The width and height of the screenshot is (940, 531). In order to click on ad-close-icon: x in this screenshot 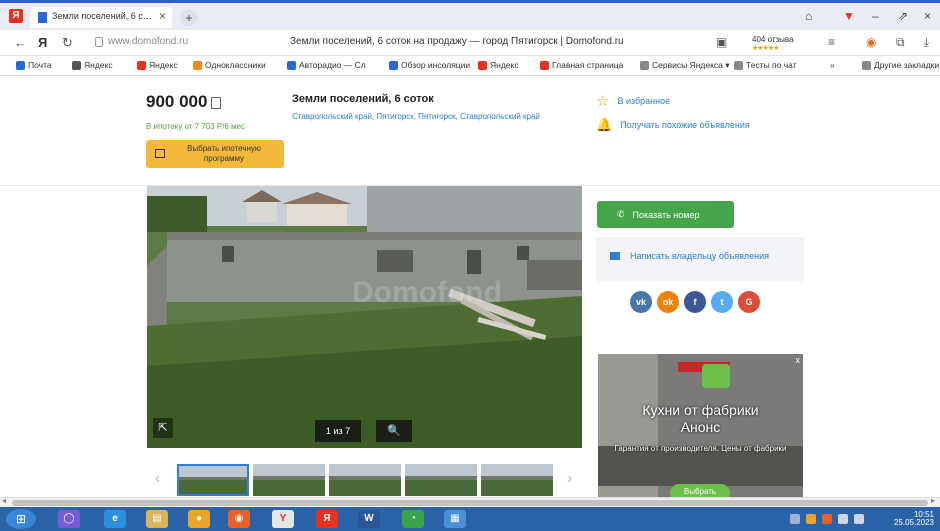, I will do `click(798, 360)`.